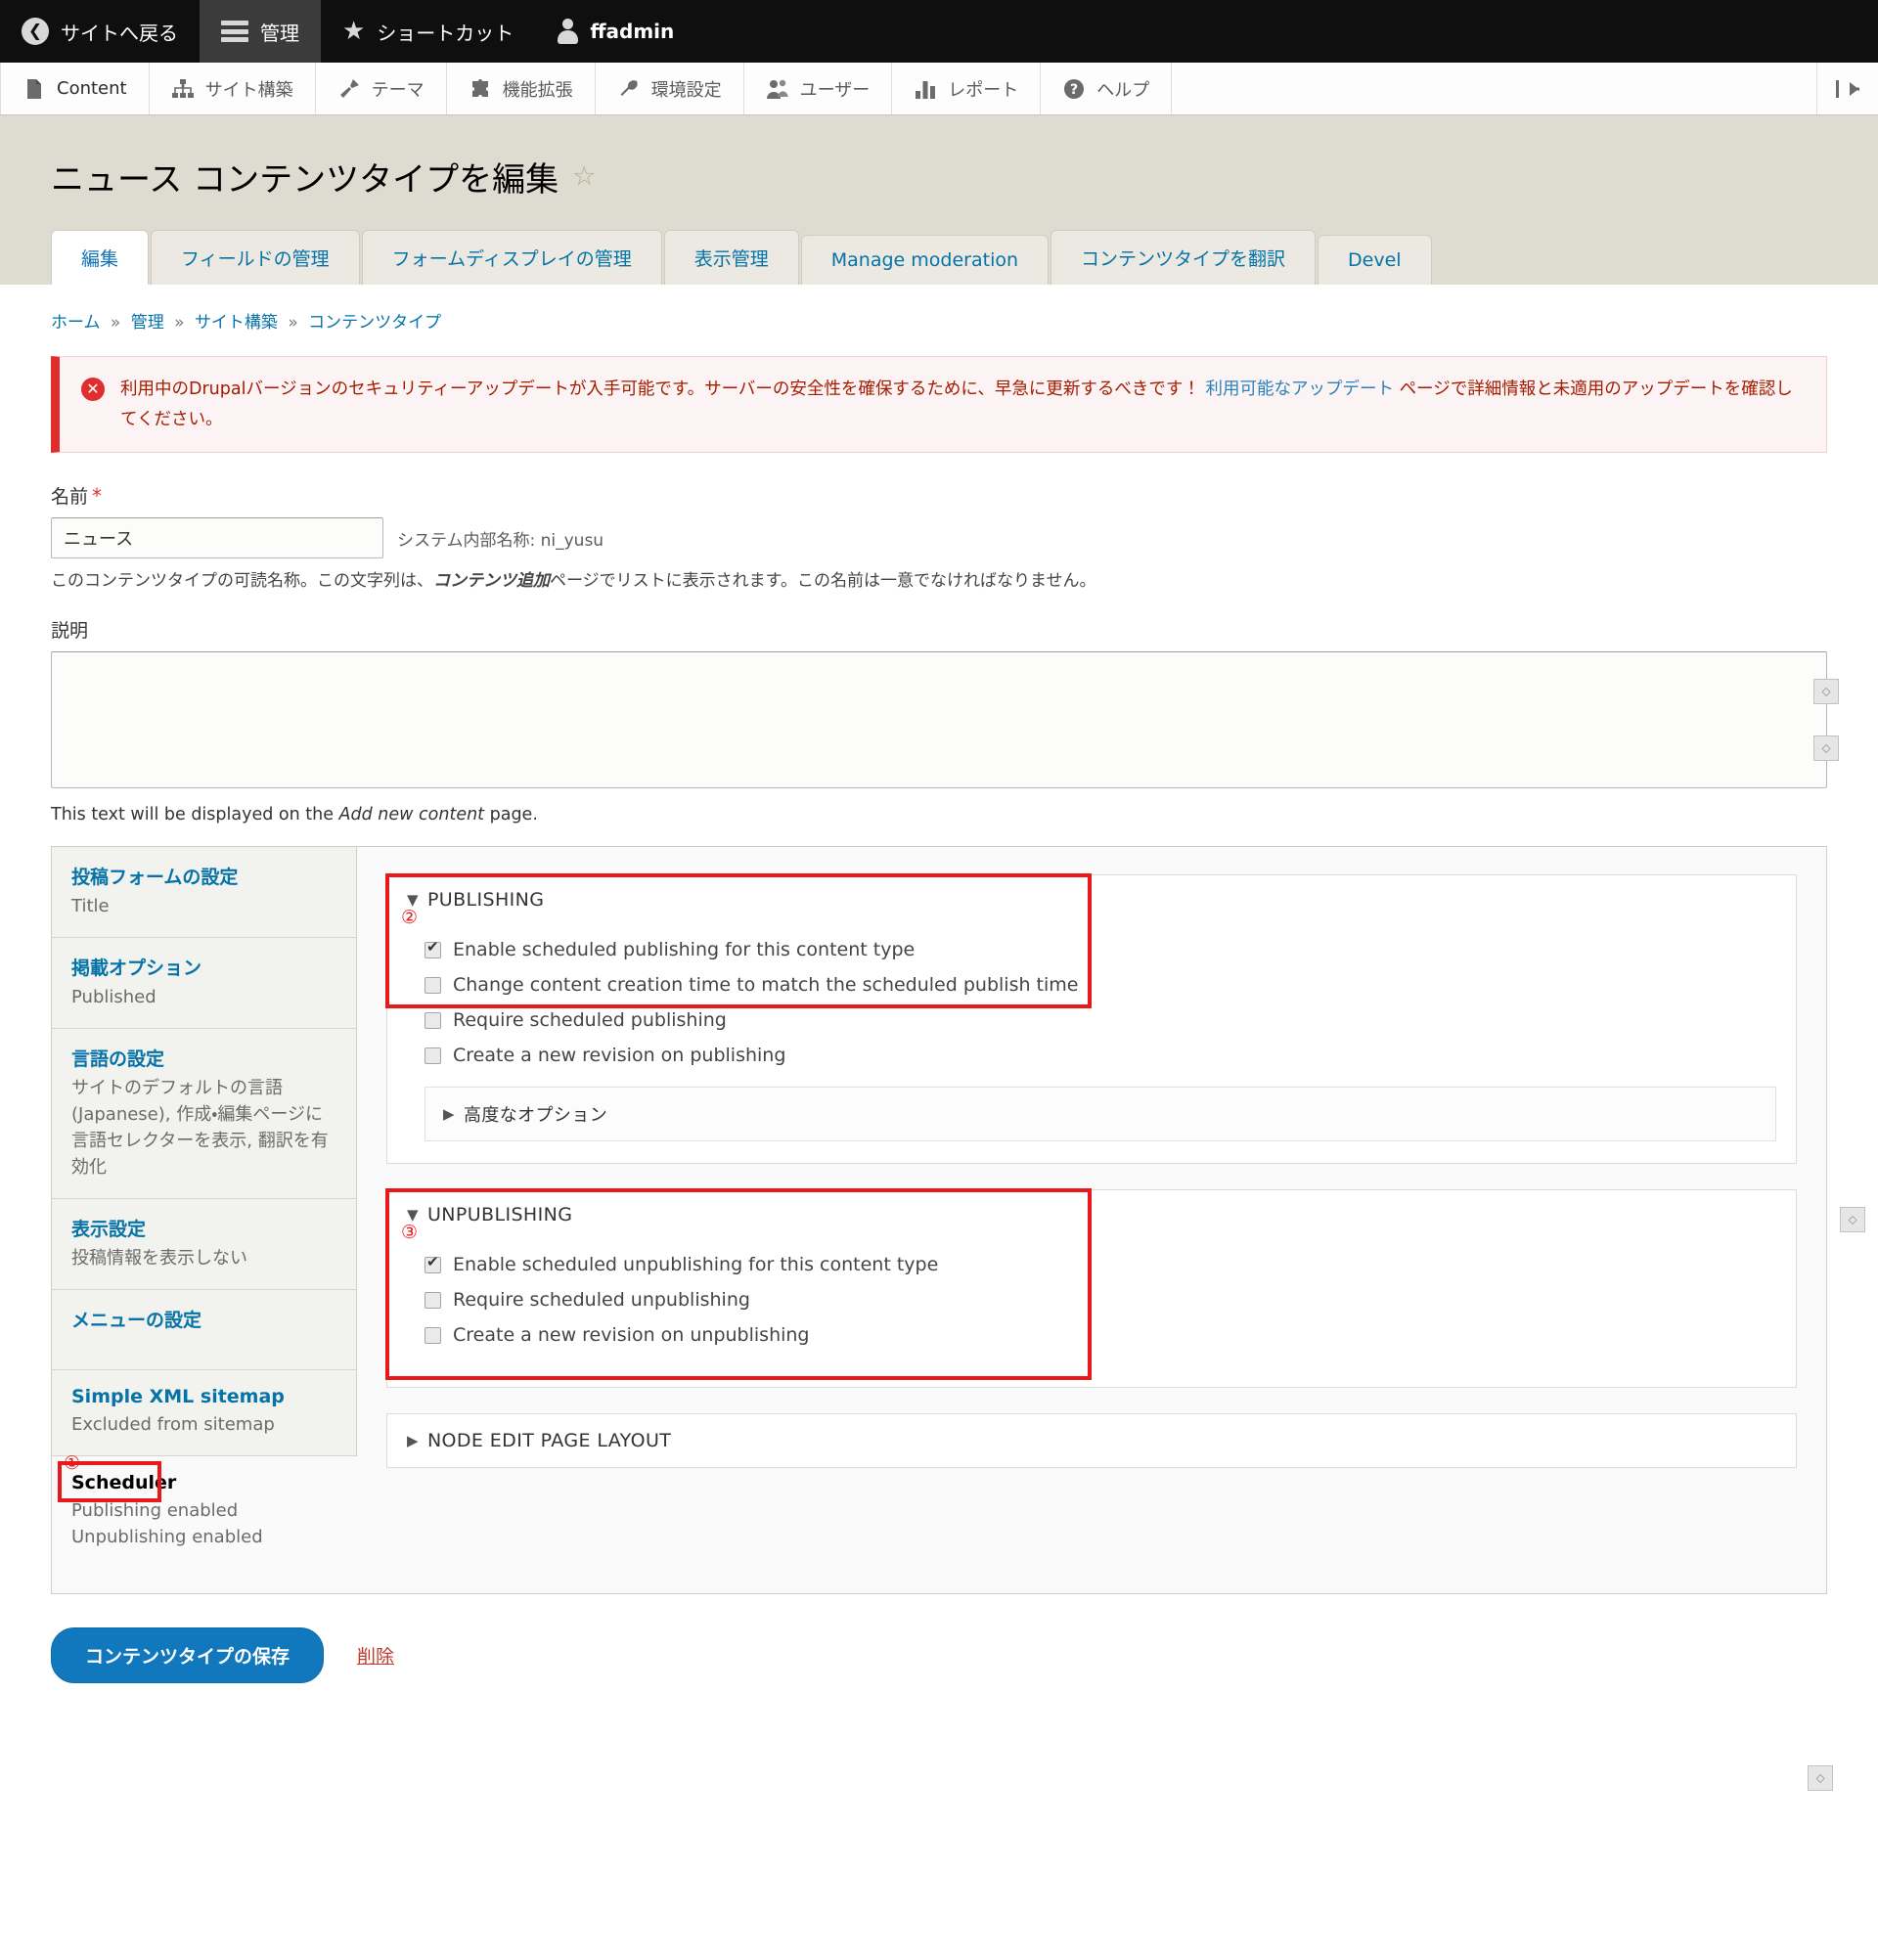  What do you see at coordinates (195, 815) in the screenshot?
I see `desc-help-part1: This text will be displayed on the` at bounding box center [195, 815].